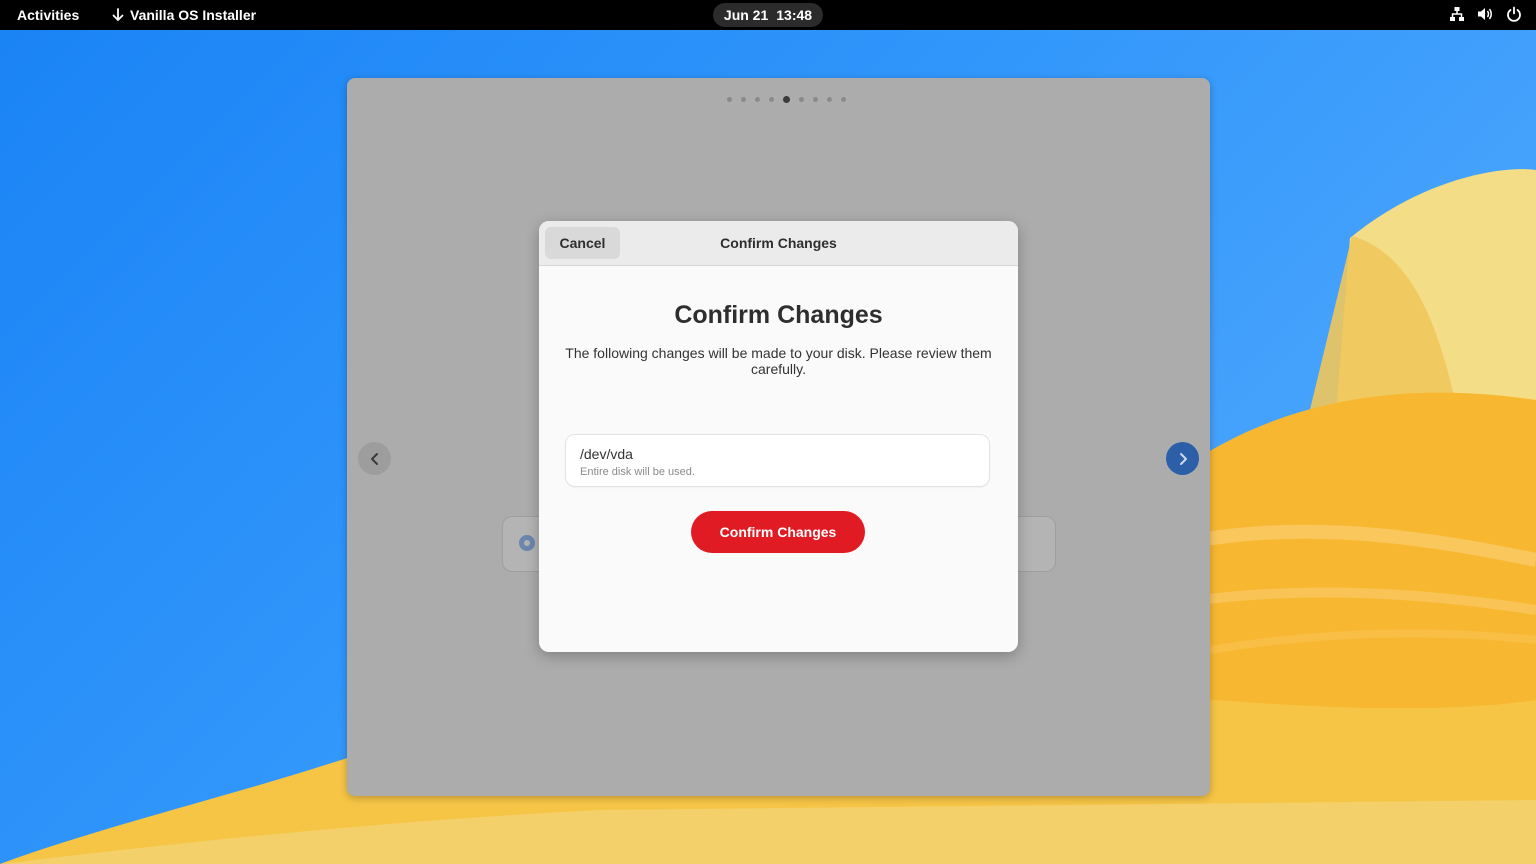  I want to click on dialog-title: Confirm Changes, so click(778, 315).